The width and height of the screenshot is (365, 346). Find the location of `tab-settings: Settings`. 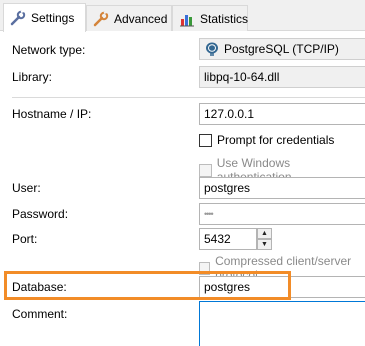

tab-settings: Settings is located at coordinates (44, 17).